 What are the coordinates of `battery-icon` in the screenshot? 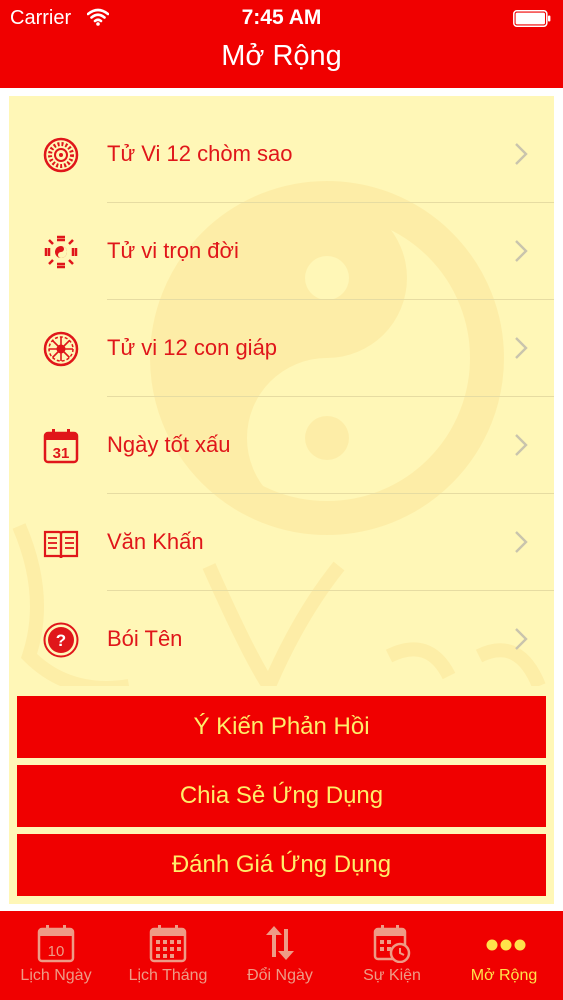 It's located at (532, 18).